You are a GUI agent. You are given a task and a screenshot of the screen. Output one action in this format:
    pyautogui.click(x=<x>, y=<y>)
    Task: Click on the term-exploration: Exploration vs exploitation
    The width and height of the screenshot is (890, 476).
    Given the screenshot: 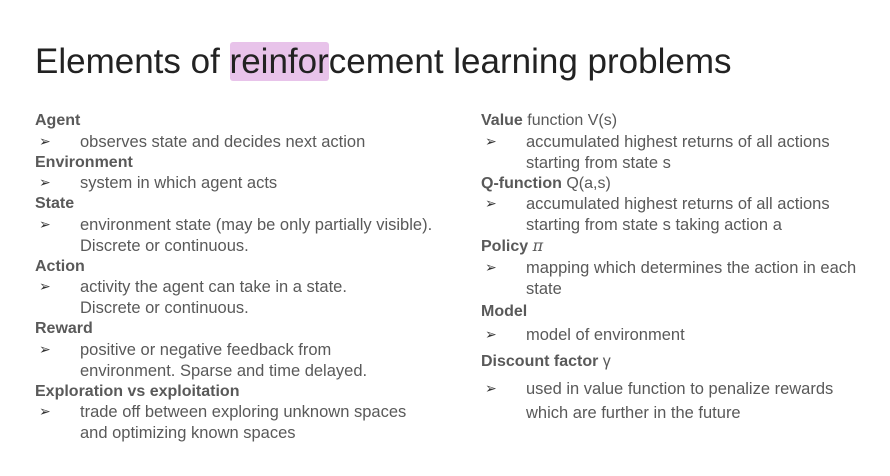 What is the action you would take?
    pyautogui.click(x=137, y=391)
    